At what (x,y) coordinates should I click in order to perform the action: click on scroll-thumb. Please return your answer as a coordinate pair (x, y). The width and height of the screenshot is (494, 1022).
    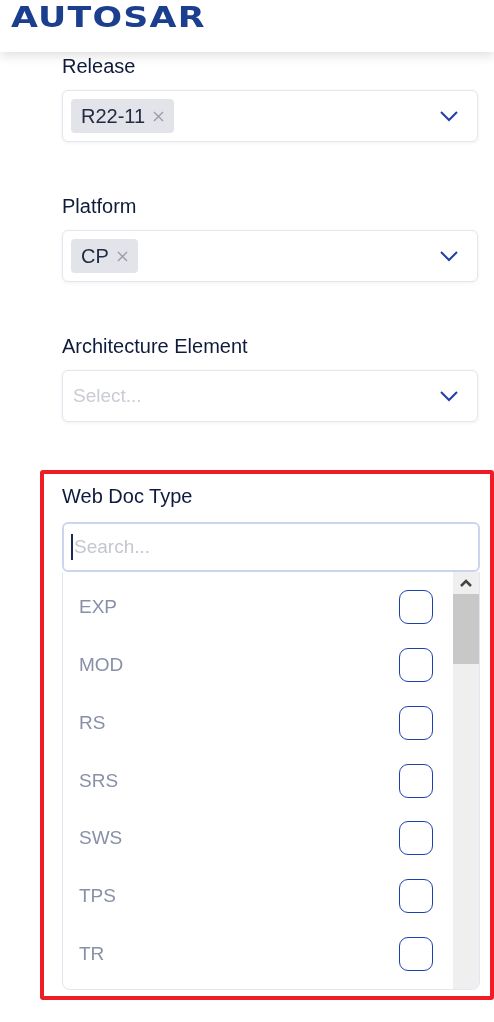
    Looking at the image, I should click on (466, 629).